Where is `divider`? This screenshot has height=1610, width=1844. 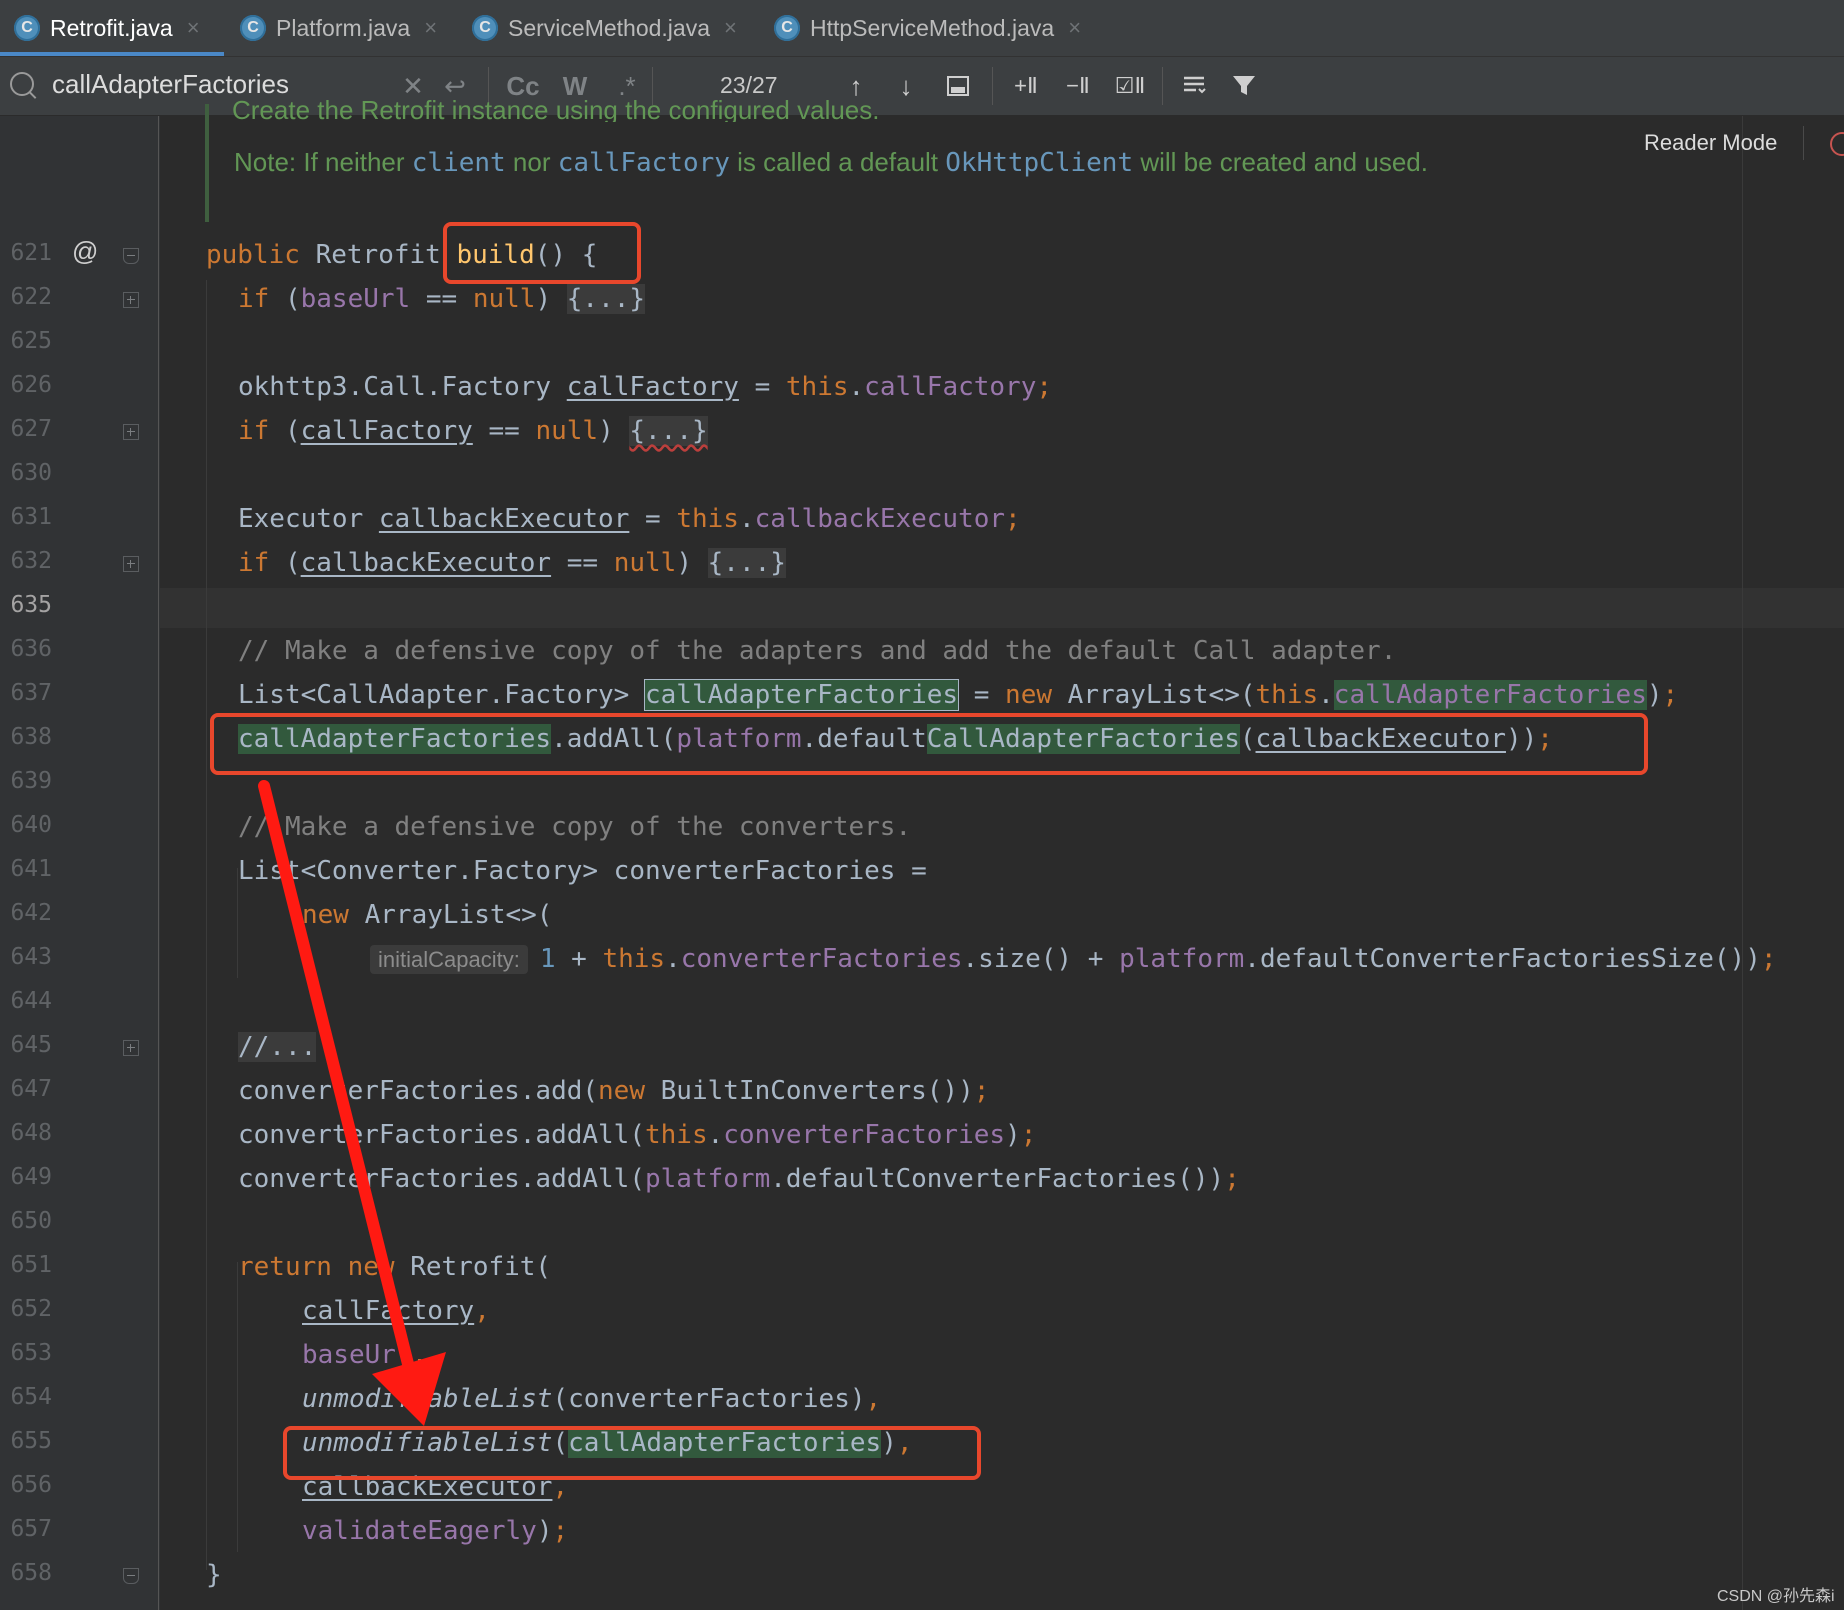
divider is located at coordinates (1162, 86).